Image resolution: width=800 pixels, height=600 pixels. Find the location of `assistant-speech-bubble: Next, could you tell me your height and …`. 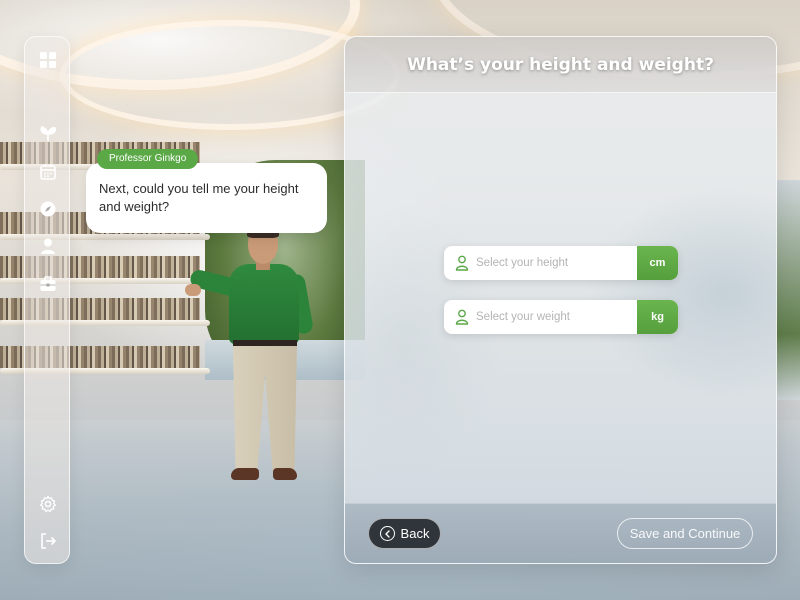

assistant-speech-bubble: Next, could you tell me your height and … is located at coordinates (206, 198).